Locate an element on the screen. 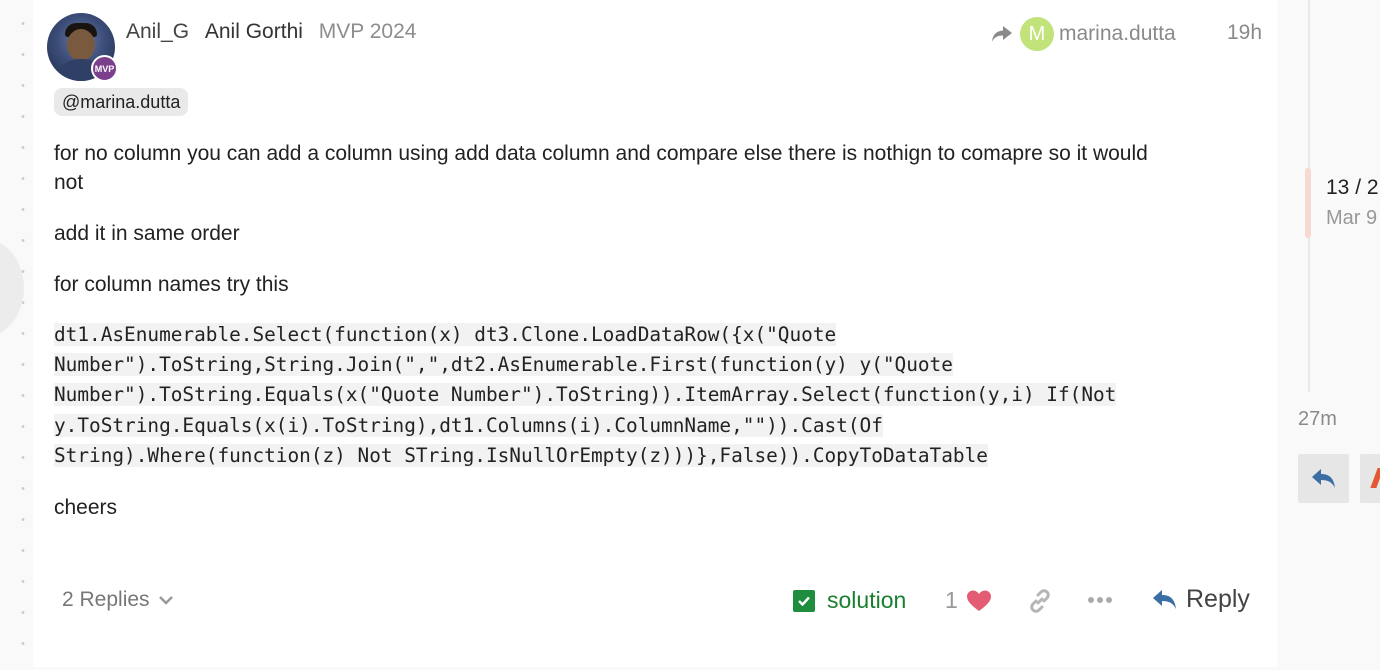  post-date: 19h is located at coordinates (1244, 33).